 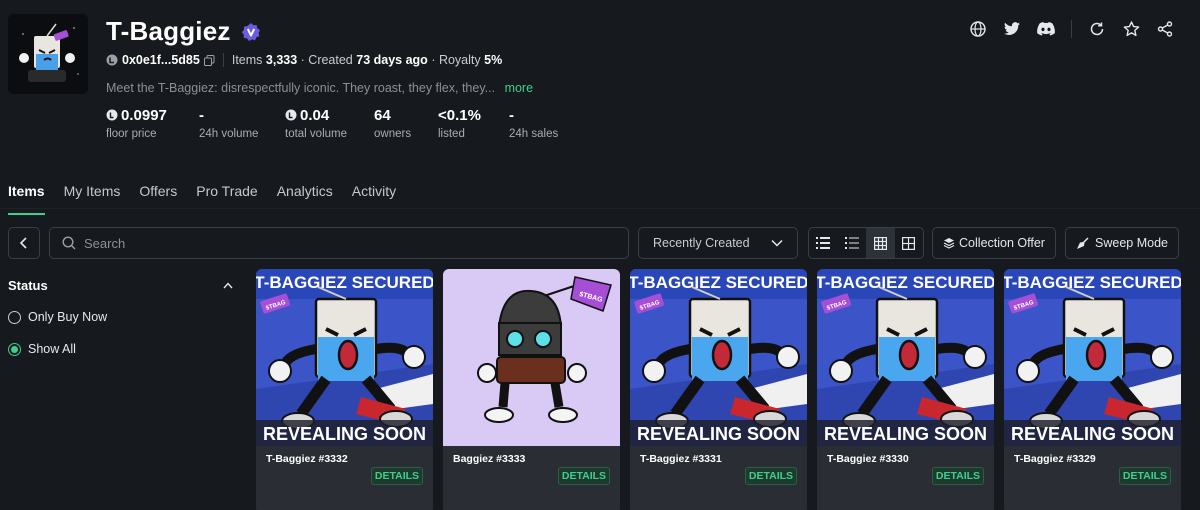 I want to click on items-label: Items, so click(x=247, y=60).